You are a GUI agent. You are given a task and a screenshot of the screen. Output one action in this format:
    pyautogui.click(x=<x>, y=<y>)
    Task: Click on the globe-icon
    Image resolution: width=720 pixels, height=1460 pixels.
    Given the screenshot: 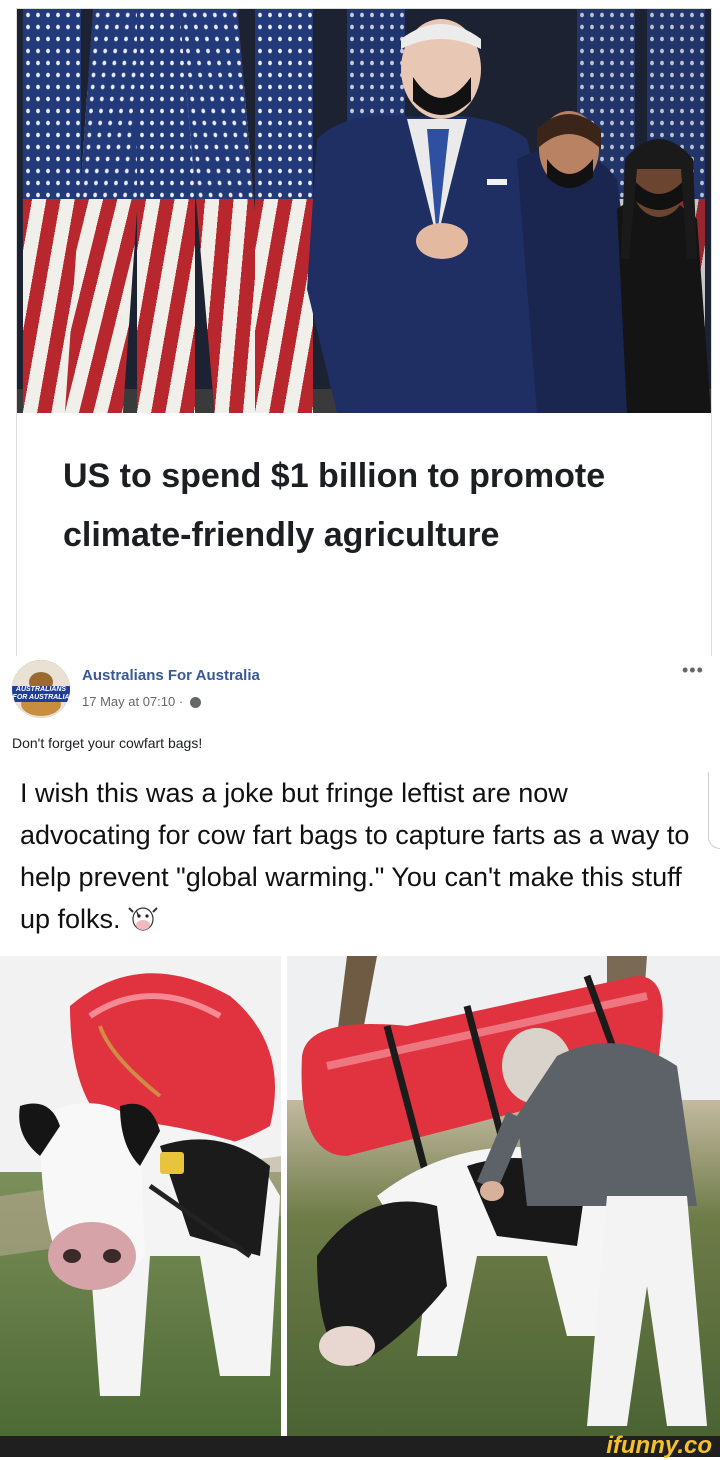 What is the action you would take?
    pyautogui.click(x=195, y=703)
    